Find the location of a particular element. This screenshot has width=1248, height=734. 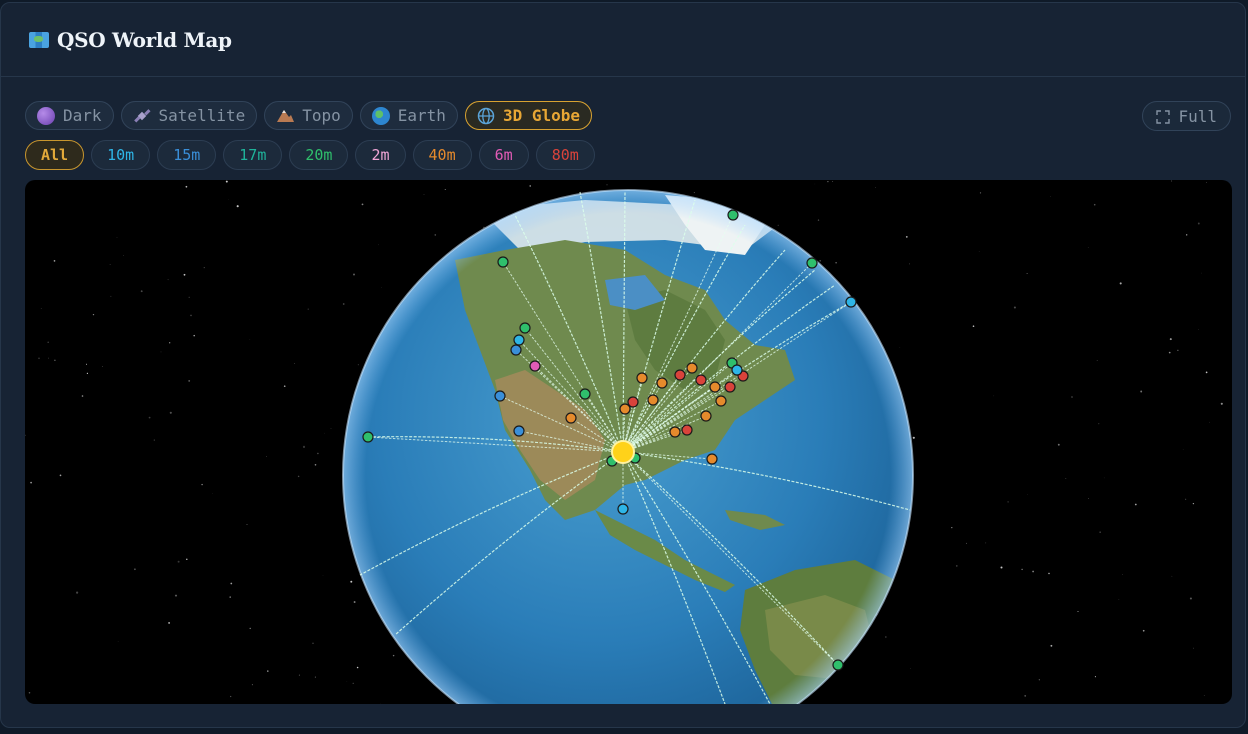

home-station-marker is located at coordinates (623, 452).